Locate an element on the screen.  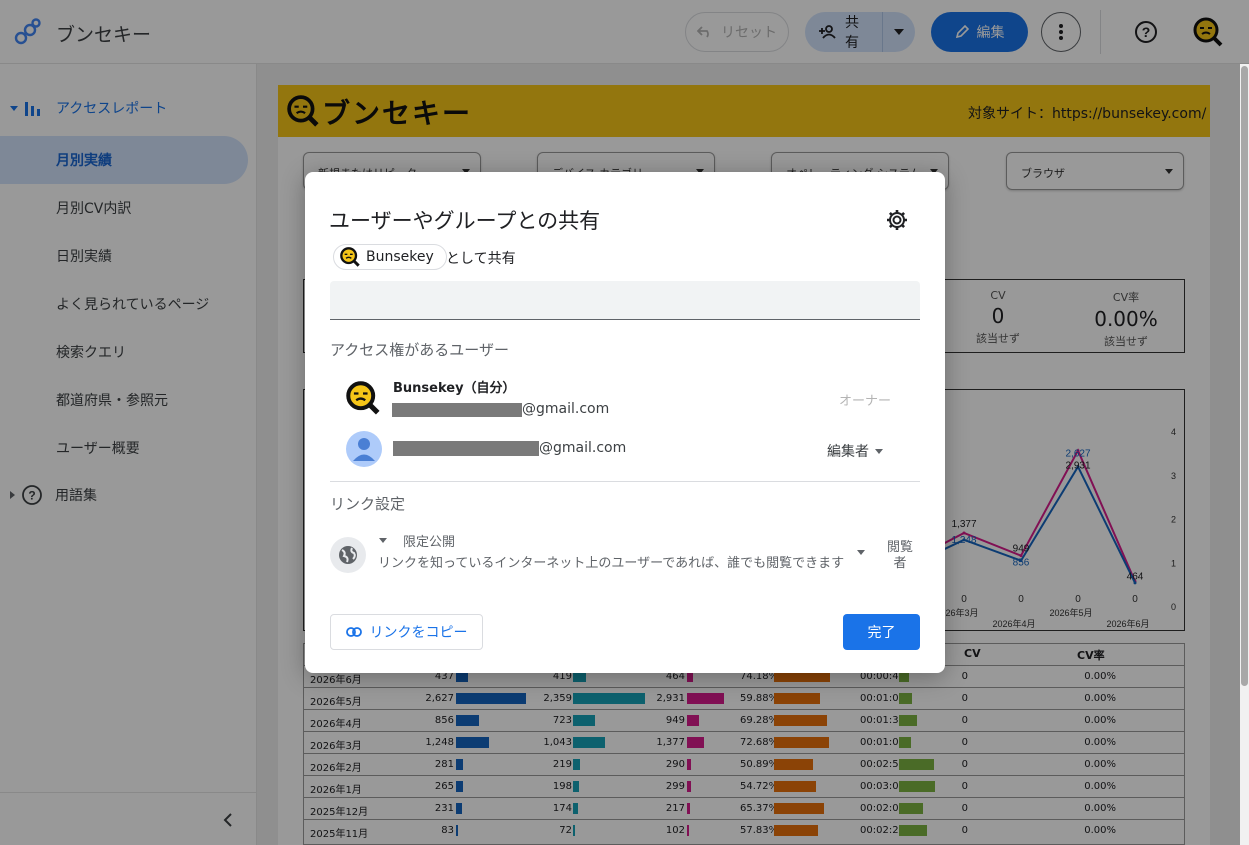
share-as-chip: Bunsekey is located at coordinates (390, 257).